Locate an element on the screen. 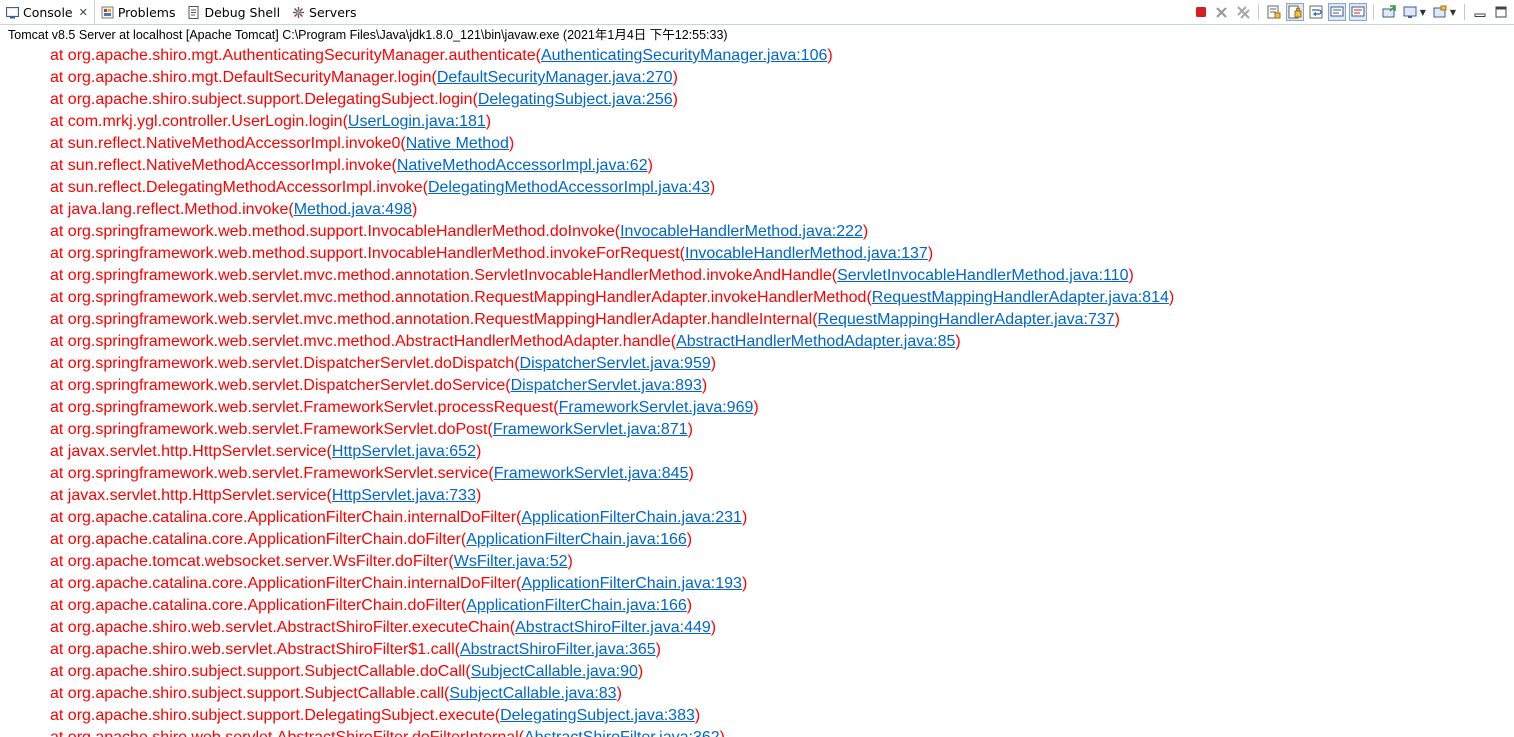 This screenshot has width=1514, height=737. source-link: NativeMethodAccessorImpl.java:62 is located at coordinates (522, 165).